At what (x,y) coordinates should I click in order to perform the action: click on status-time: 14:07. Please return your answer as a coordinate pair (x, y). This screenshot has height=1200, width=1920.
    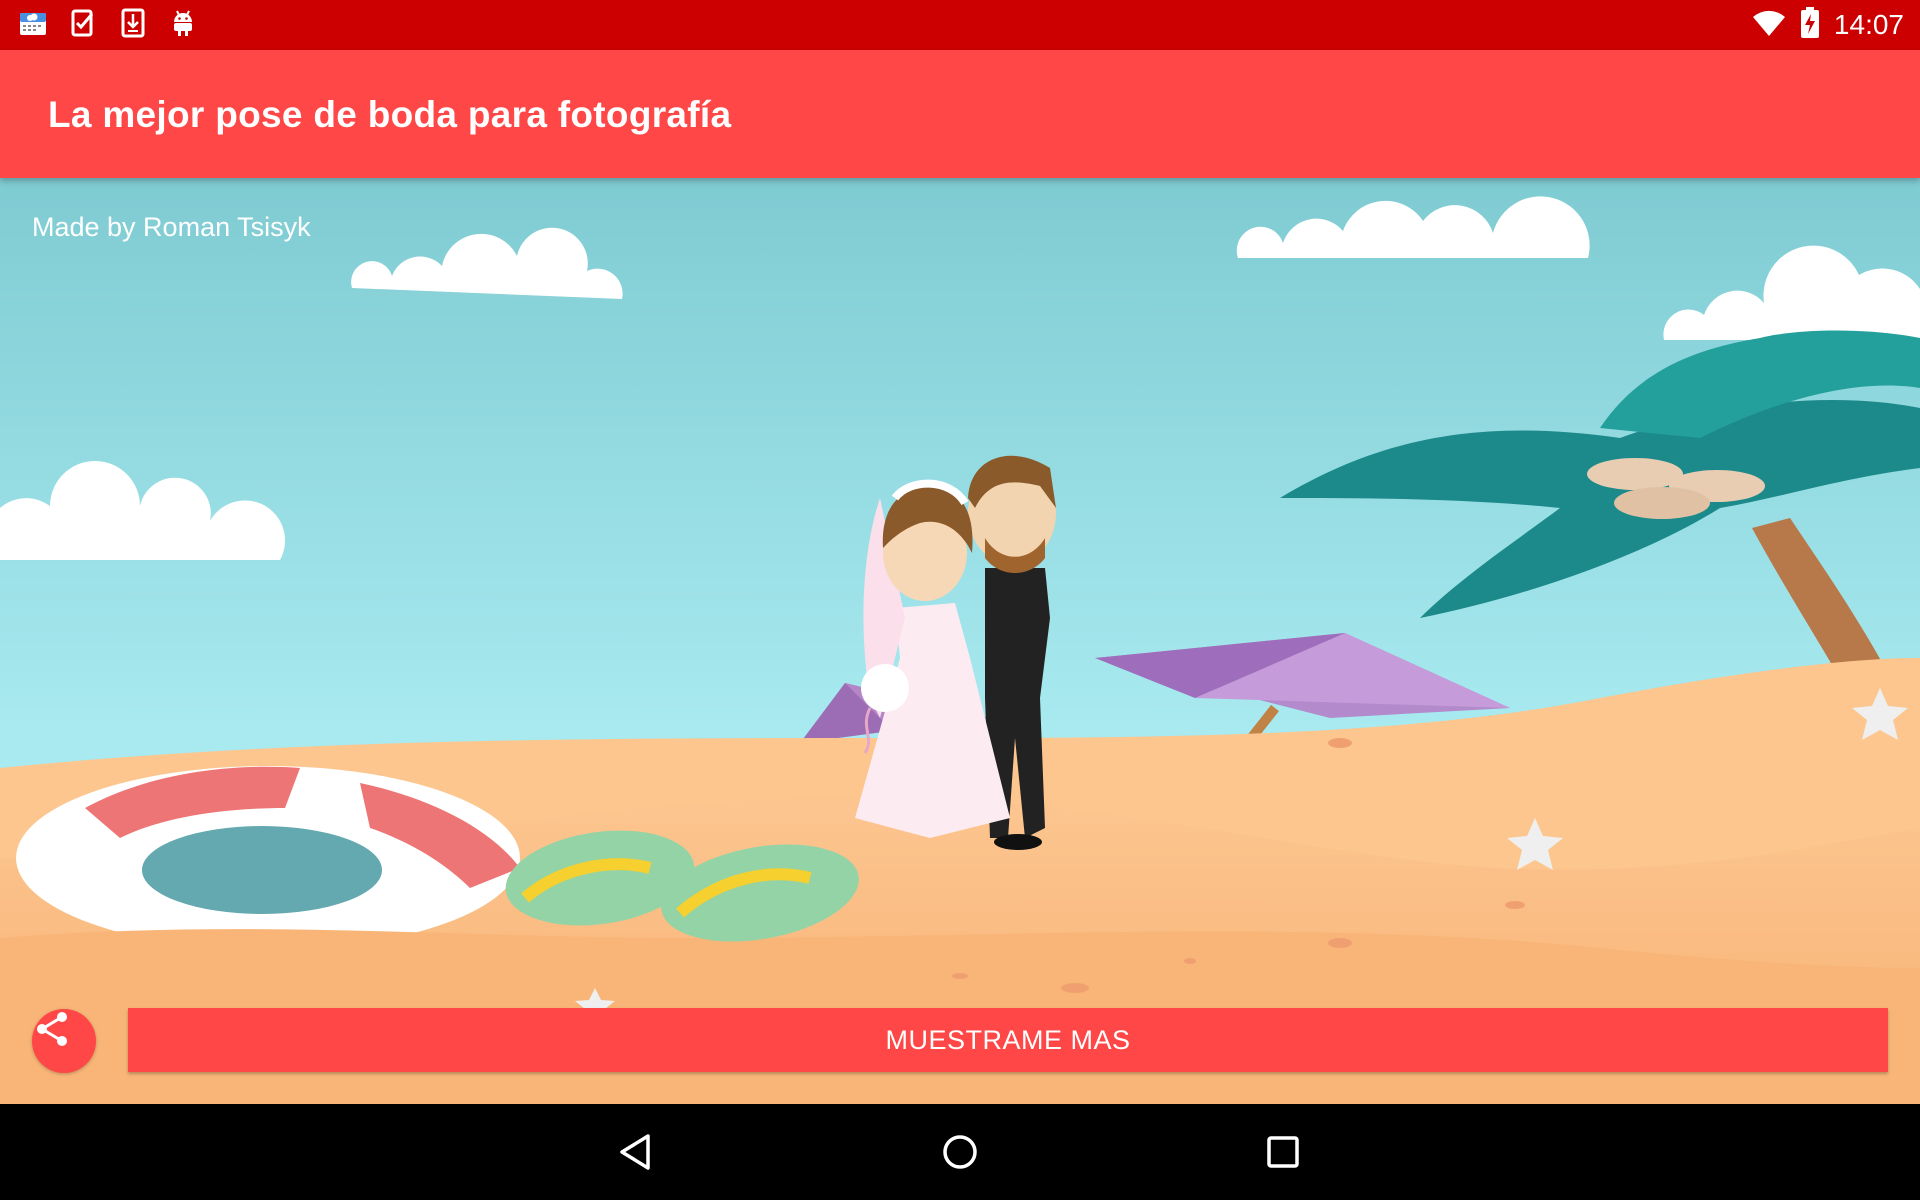
    Looking at the image, I should click on (1868, 24).